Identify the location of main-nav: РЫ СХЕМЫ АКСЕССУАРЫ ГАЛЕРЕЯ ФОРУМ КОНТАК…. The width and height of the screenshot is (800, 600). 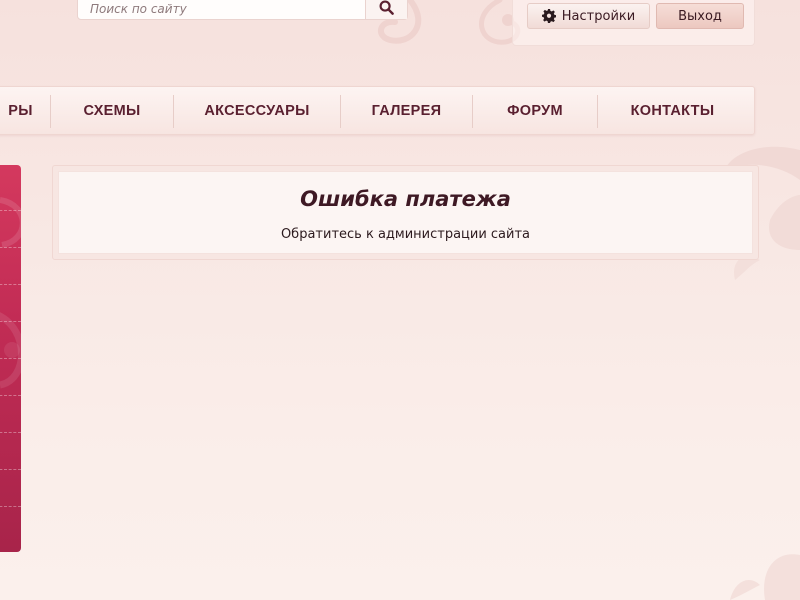
(377, 110).